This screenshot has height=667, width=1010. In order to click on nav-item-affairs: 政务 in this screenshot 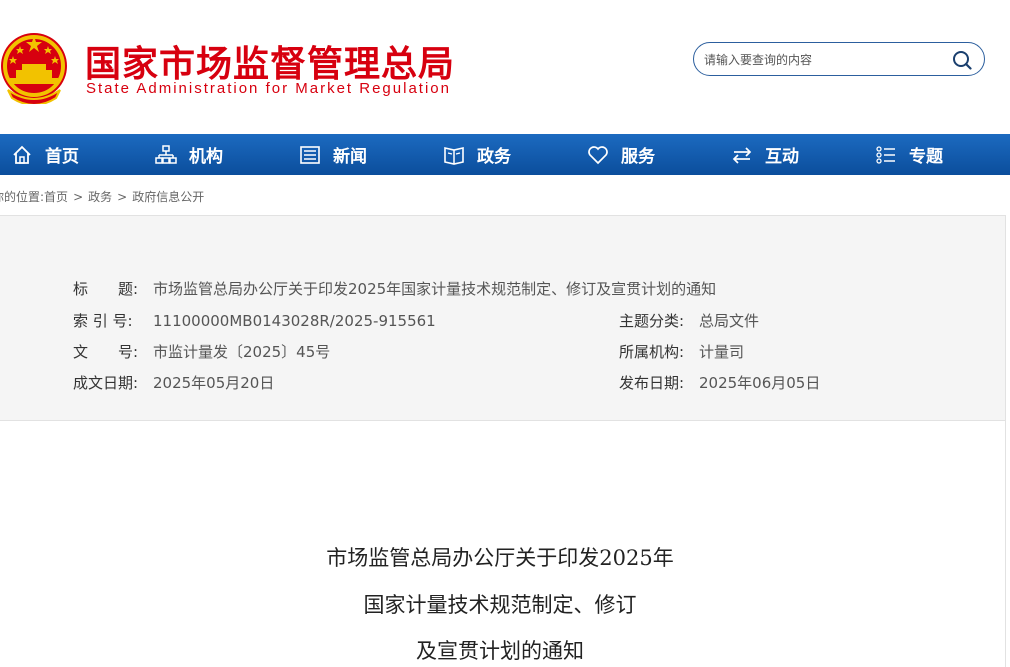, I will do `click(477, 154)`.